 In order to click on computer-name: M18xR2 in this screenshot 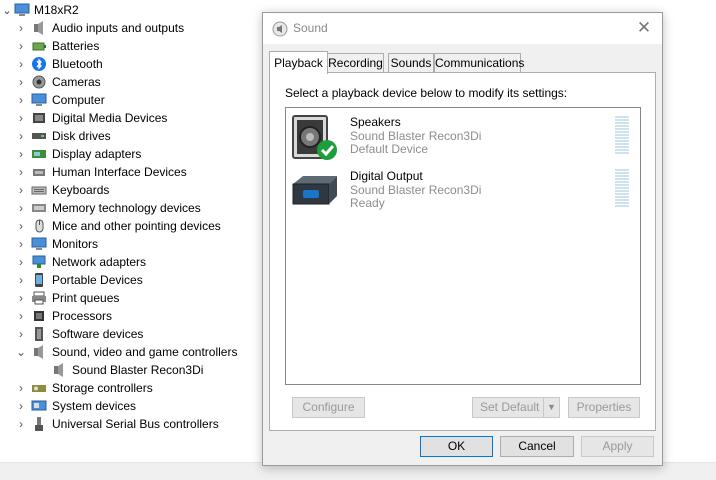, I will do `click(56, 10)`.